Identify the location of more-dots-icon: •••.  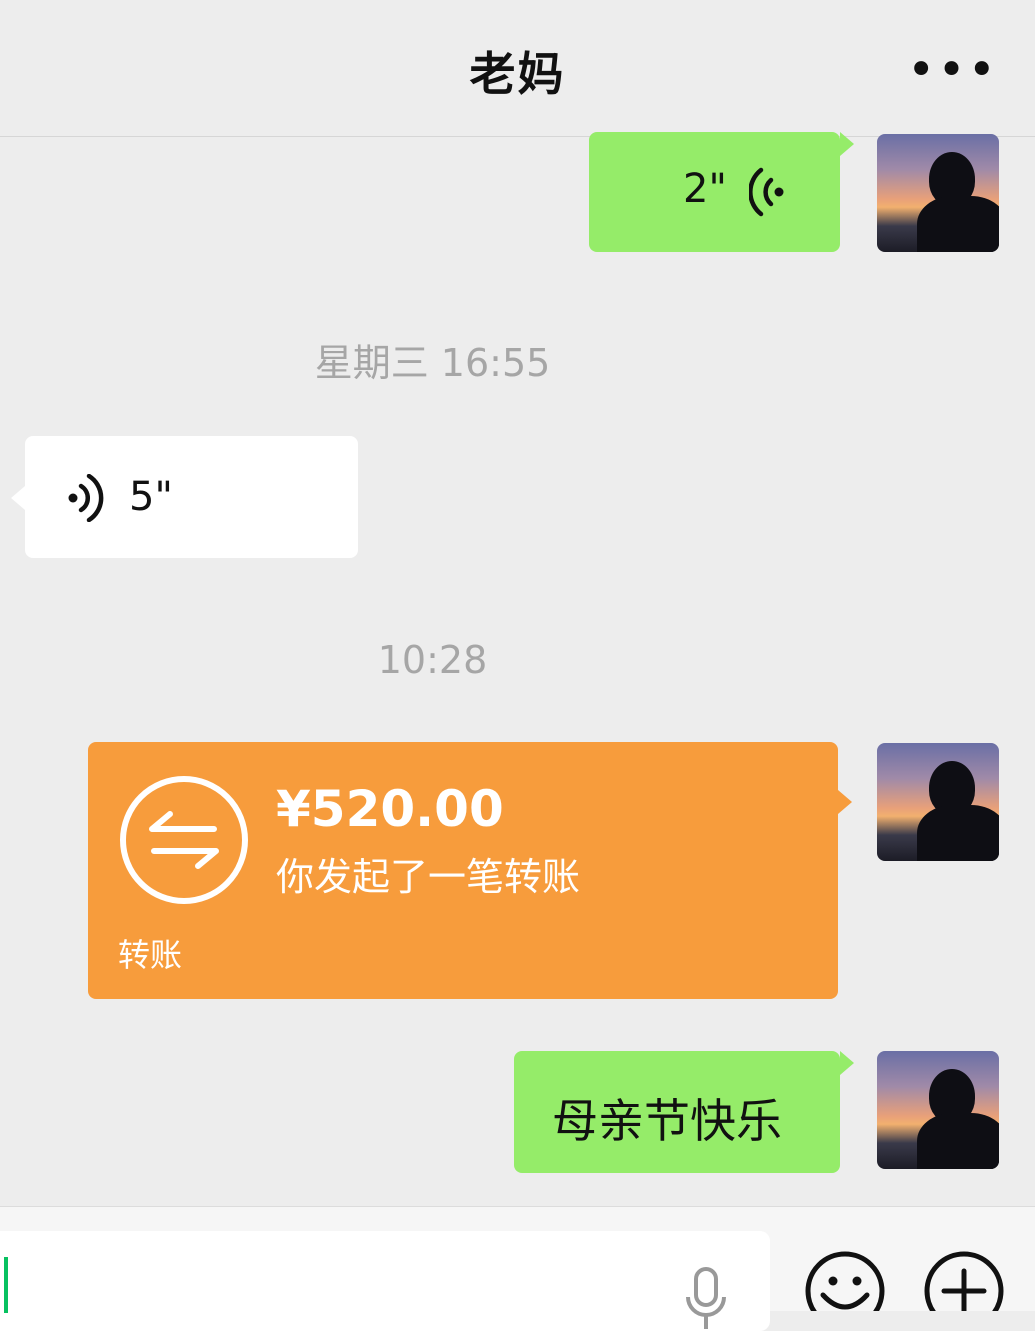
(951, 70).